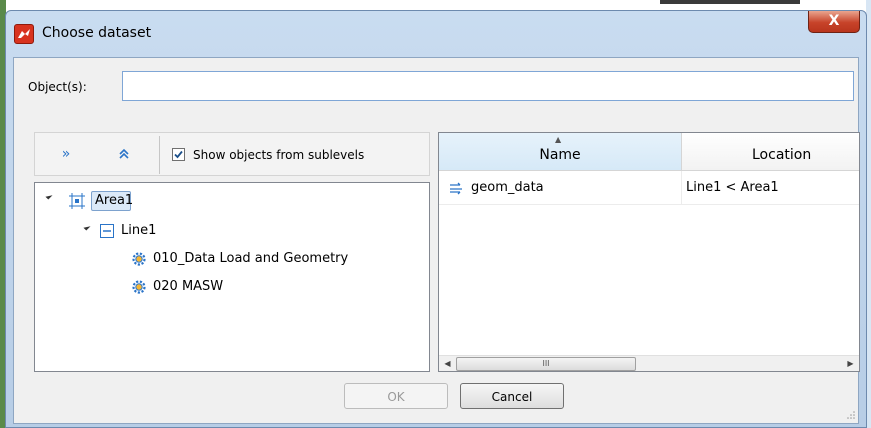 The height and width of the screenshot is (428, 871). I want to click on double-chevron-right-icon: », so click(66, 154).